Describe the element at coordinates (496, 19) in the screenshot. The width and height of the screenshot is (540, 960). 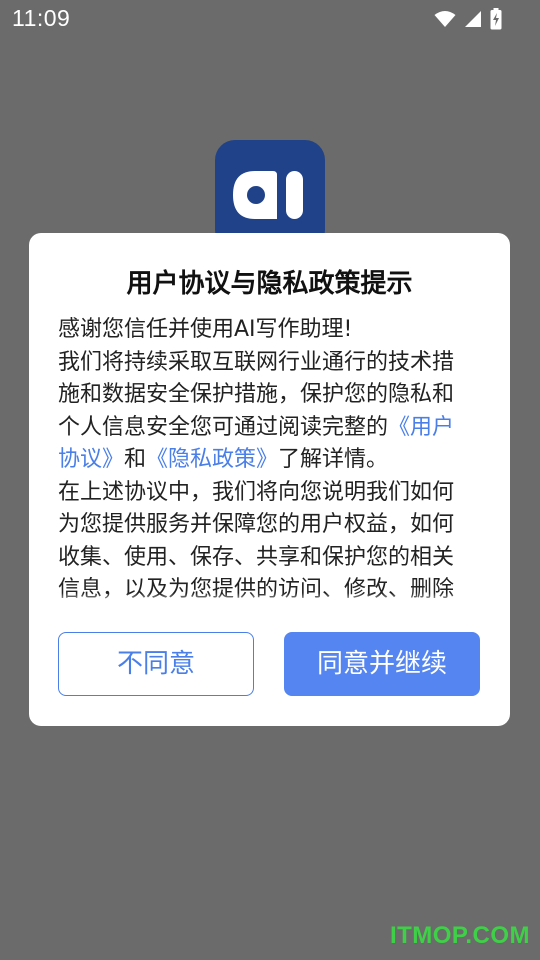
I see `battery-charging-icon` at that location.